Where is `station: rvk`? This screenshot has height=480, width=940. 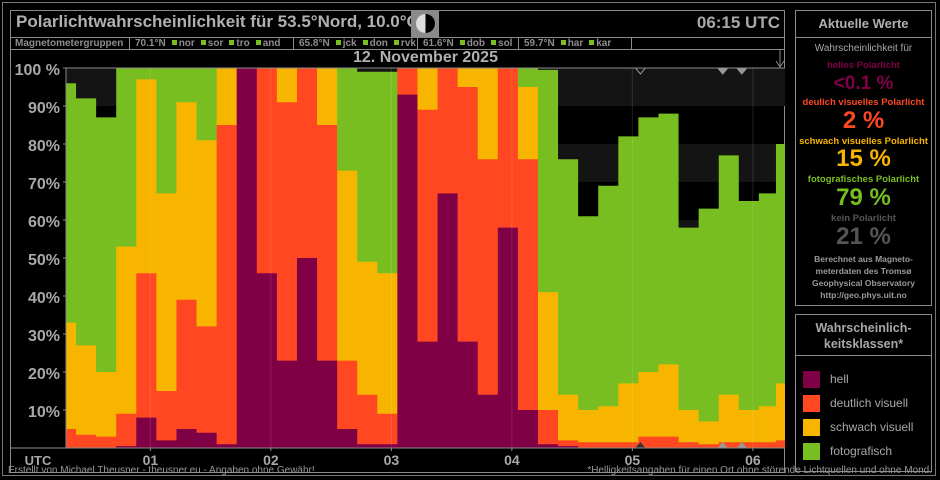 station: rvk is located at coordinates (408, 43).